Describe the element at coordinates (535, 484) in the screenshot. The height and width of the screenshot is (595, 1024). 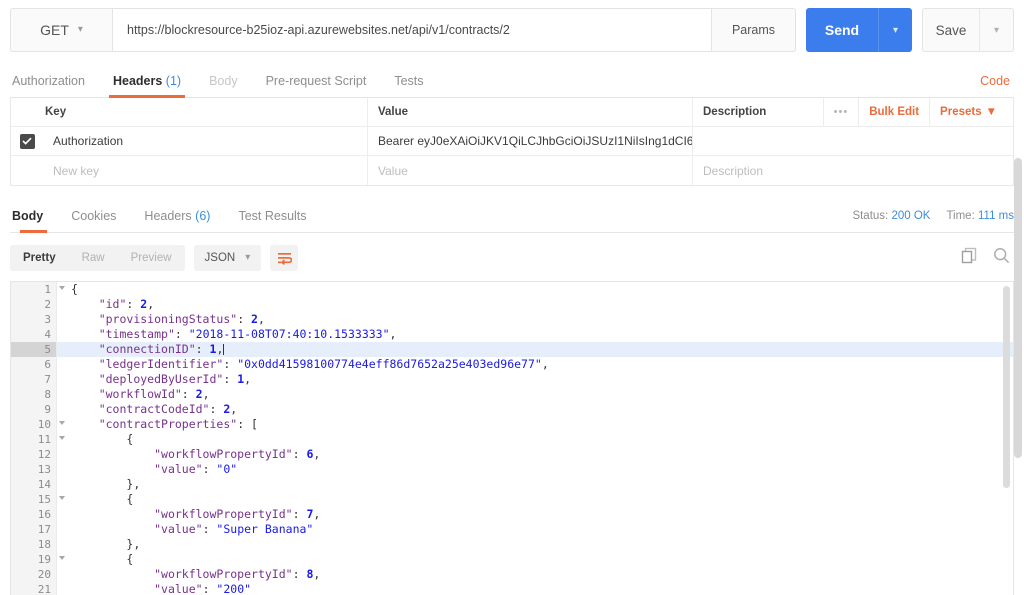
I see `code-text: },` at that location.